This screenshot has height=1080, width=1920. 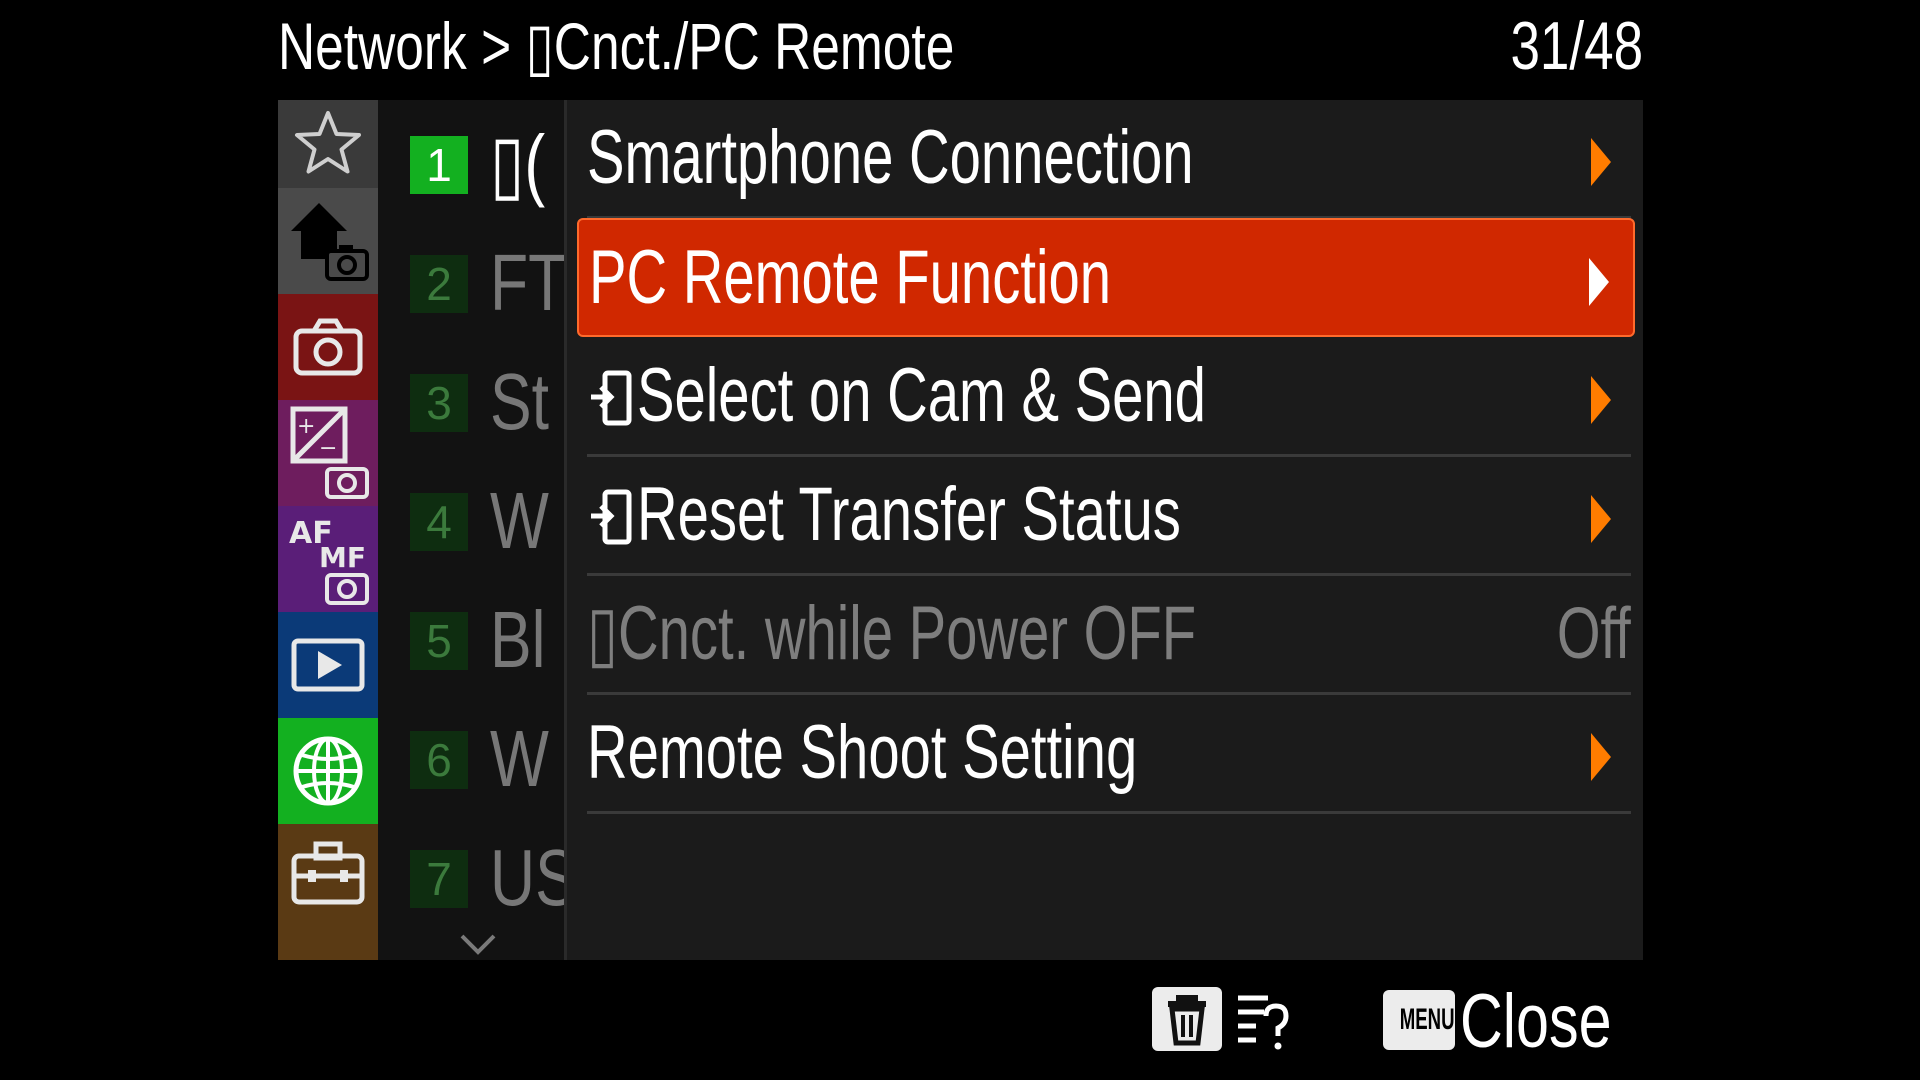 I want to click on category-favorites, so click(x=328, y=144).